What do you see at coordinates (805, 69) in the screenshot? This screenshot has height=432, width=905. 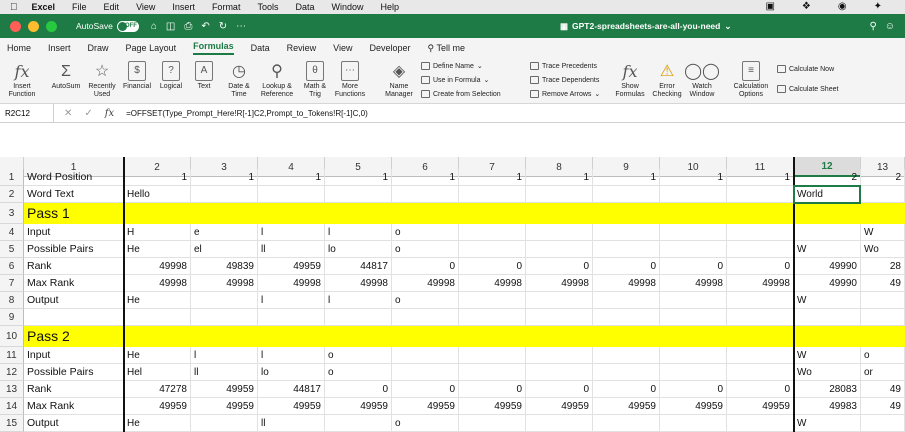 I see `calculate-now-button: Calculate Now` at bounding box center [805, 69].